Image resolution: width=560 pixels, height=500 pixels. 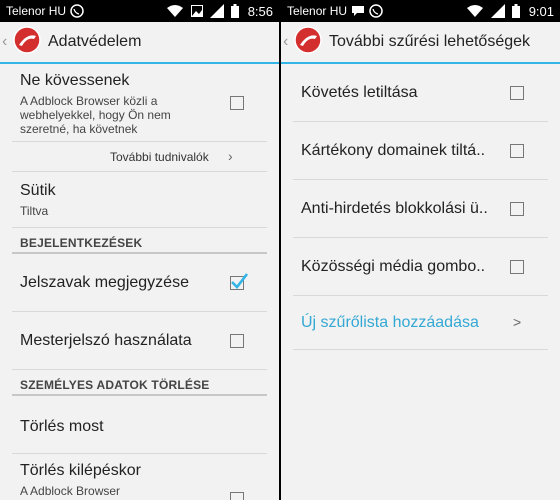 What do you see at coordinates (89, 101) in the screenshot?
I see `do-not-track-desc-1: A Adblock Browser közli a` at bounding box center [89, 101].